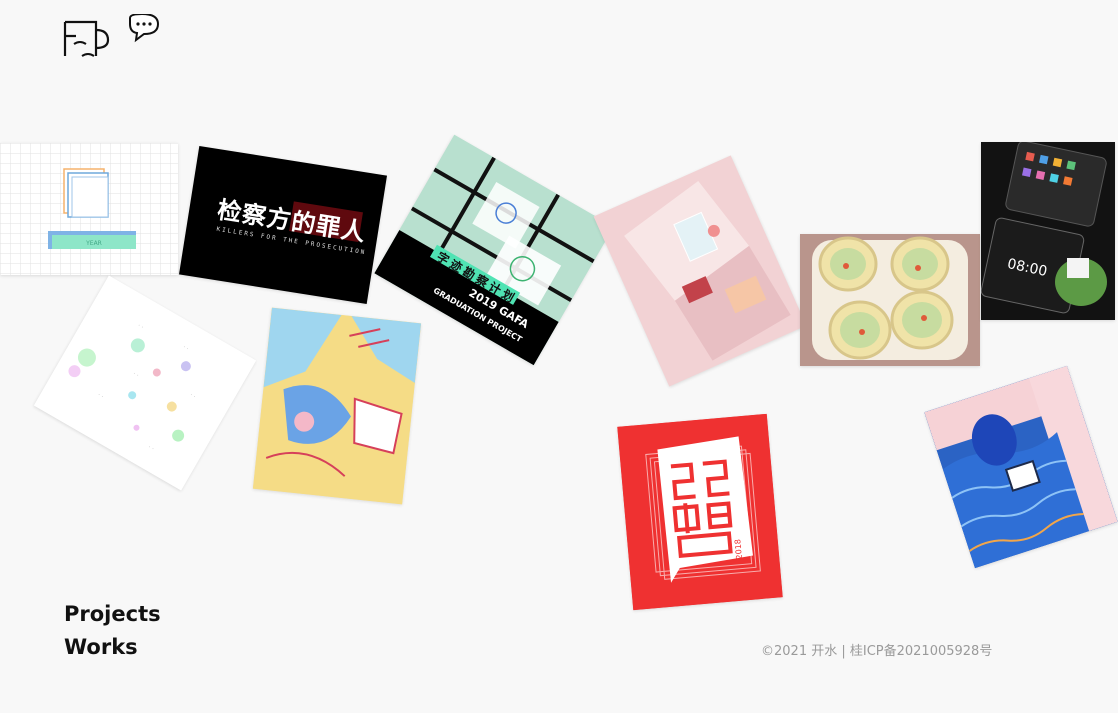 The width and height of the screenshot is (1118, 713). I want to click on nav-projects-link: Projects, so click(112, 614).